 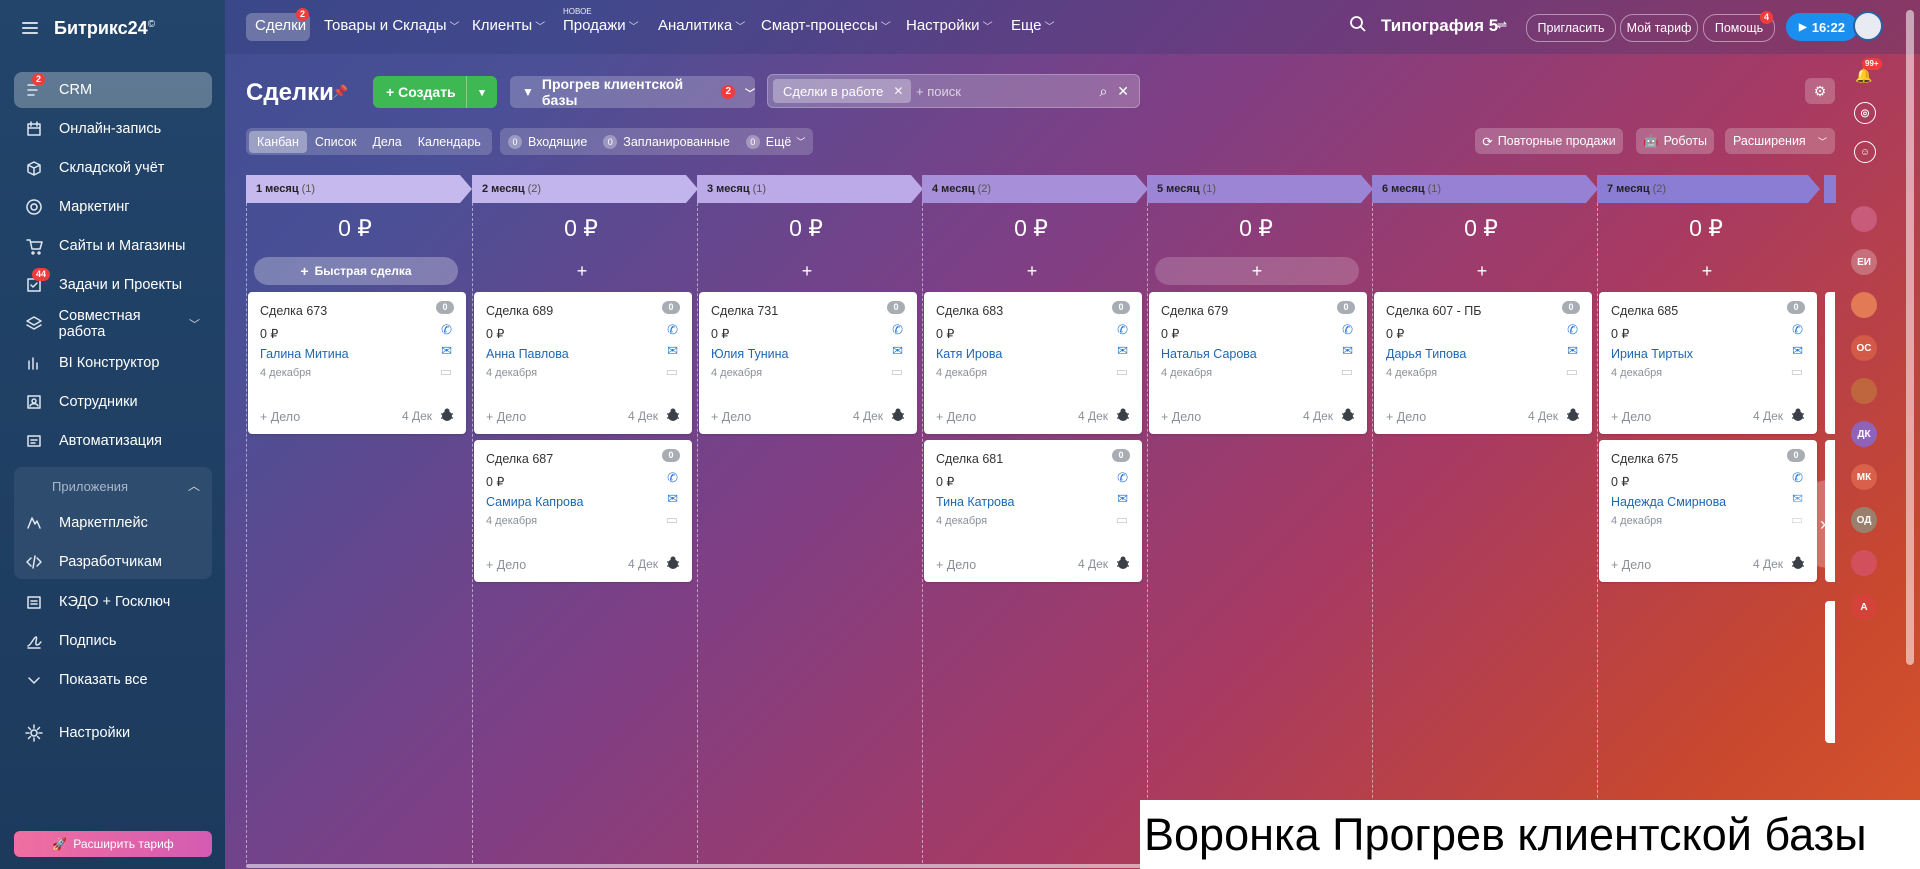 I want to click on sidebar-item-bi-конструктор: BI Конструктор, so click(x=113, y=363).